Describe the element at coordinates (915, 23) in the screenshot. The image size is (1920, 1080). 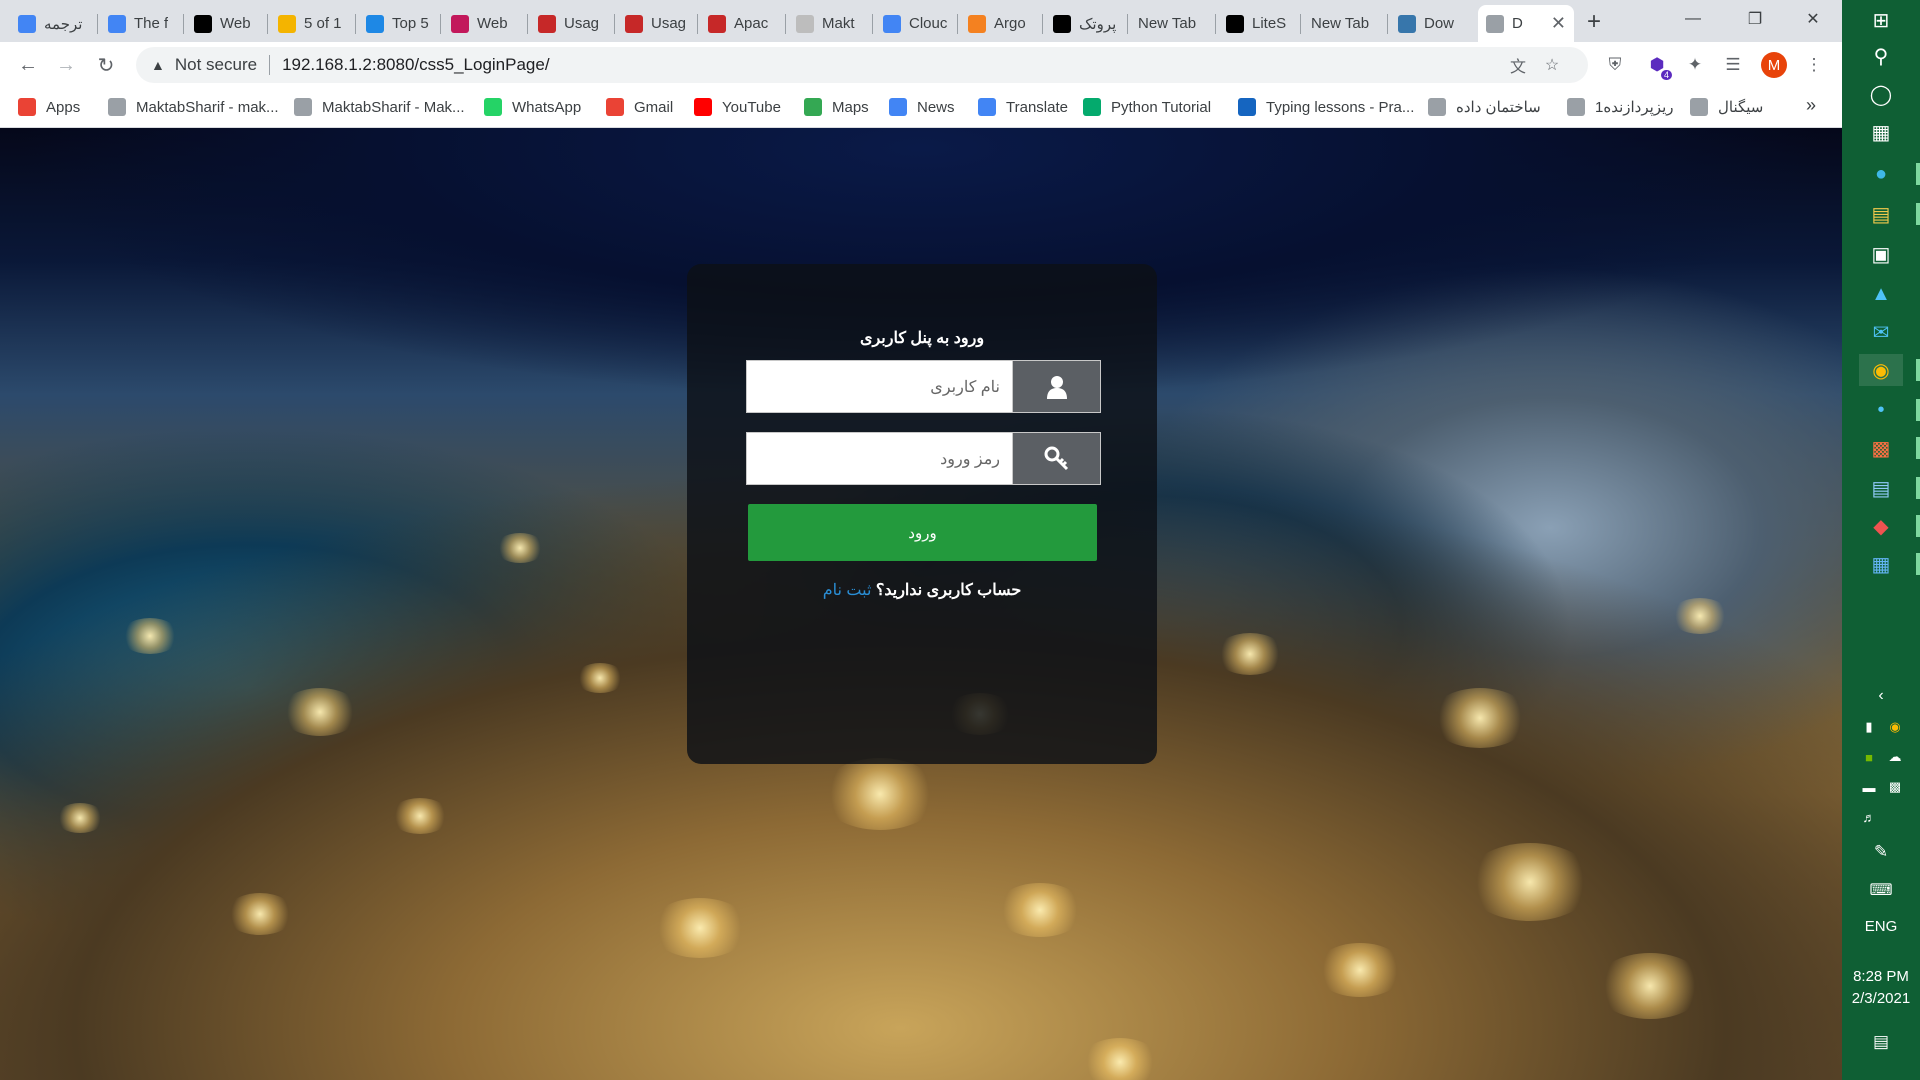
I see `tab: Clouc` at that location.